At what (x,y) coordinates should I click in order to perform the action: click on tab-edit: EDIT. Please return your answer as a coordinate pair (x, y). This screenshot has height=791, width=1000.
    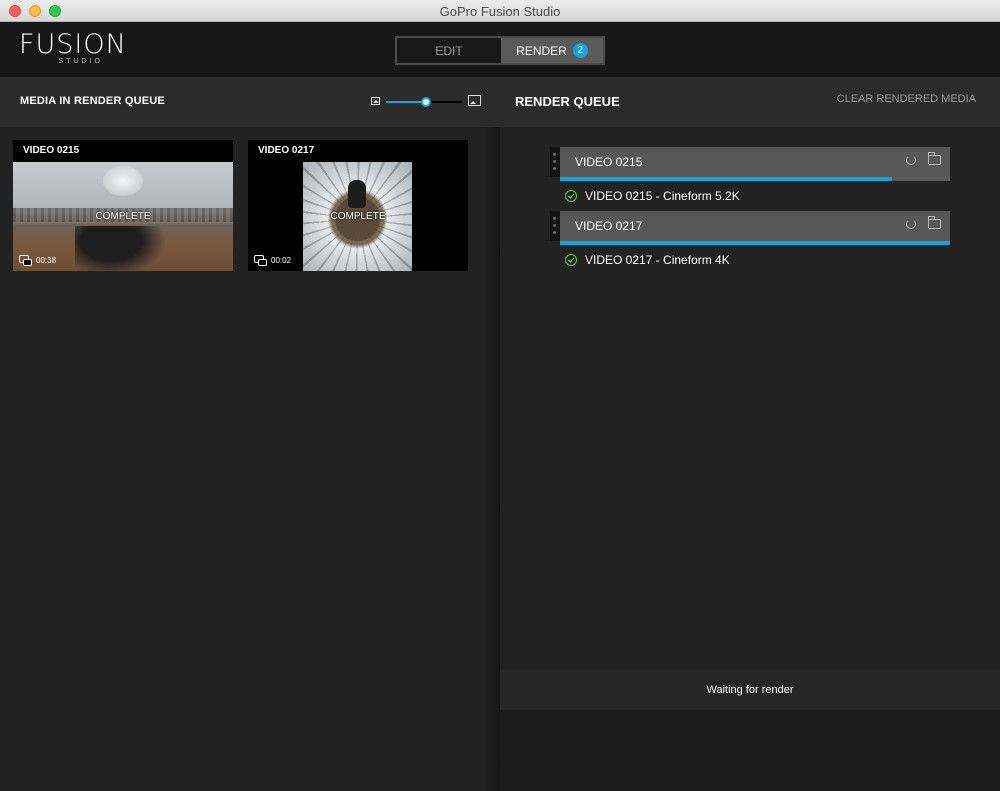
    Looking at the image, I should click on (449, 50).